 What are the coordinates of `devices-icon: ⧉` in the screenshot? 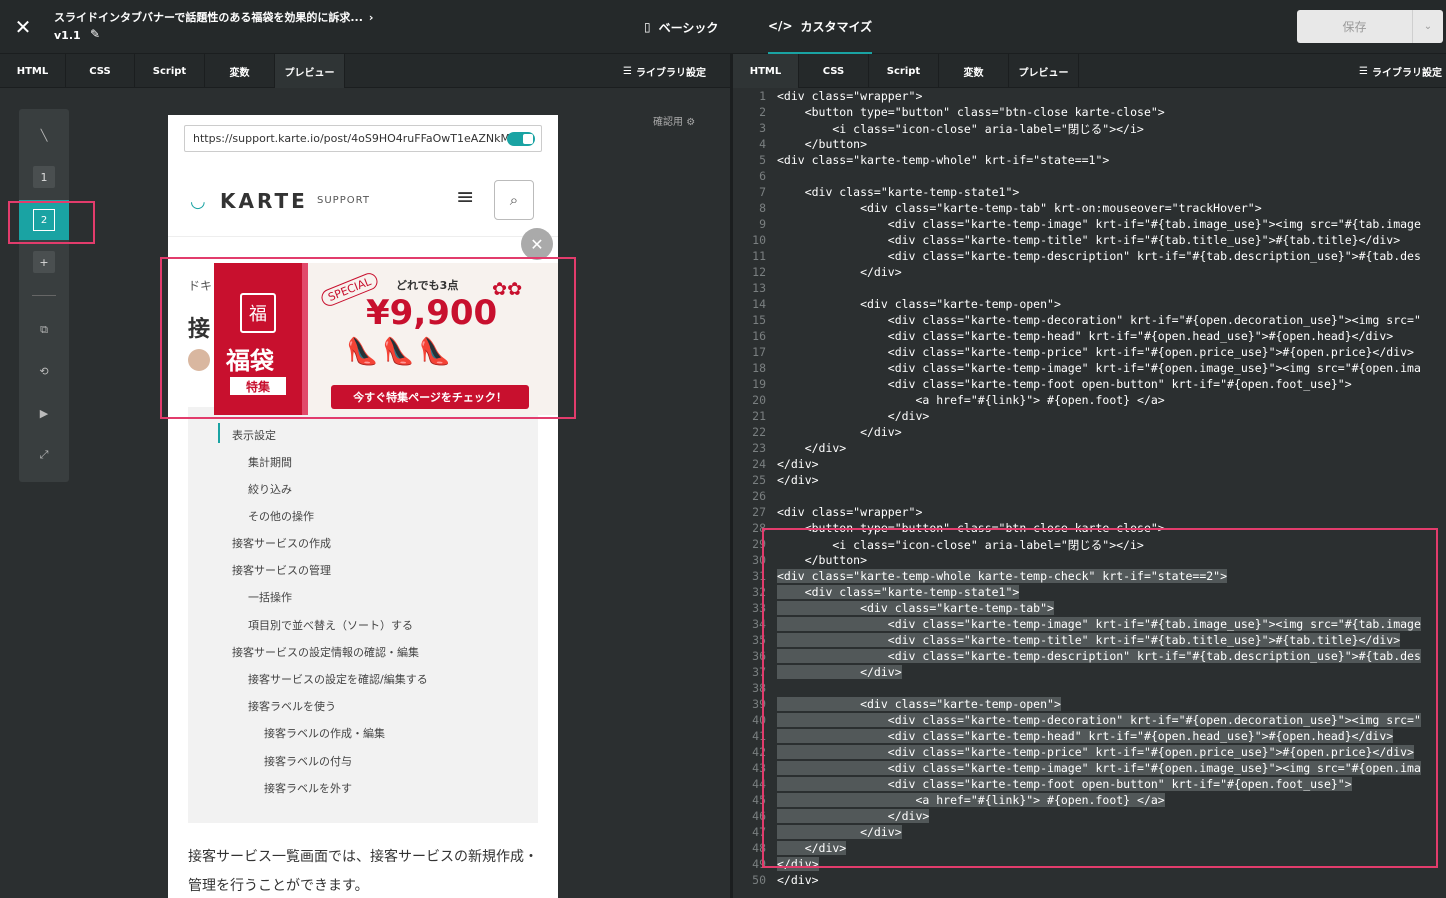 It's located at (44, 330).